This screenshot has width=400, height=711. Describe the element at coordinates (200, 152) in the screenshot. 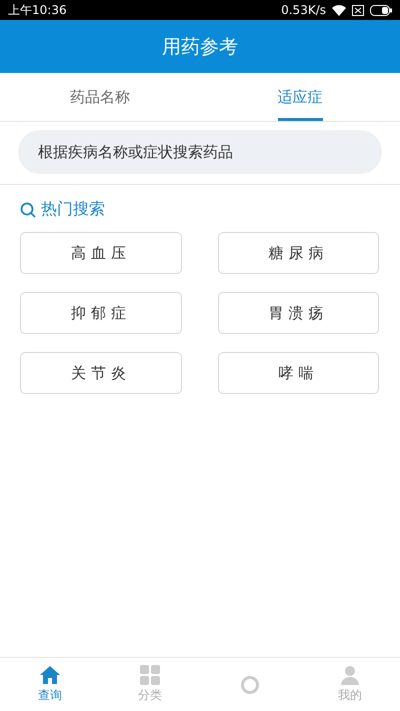

I see `search-field: 根据疾病名称或症状搜索药品` at that location.